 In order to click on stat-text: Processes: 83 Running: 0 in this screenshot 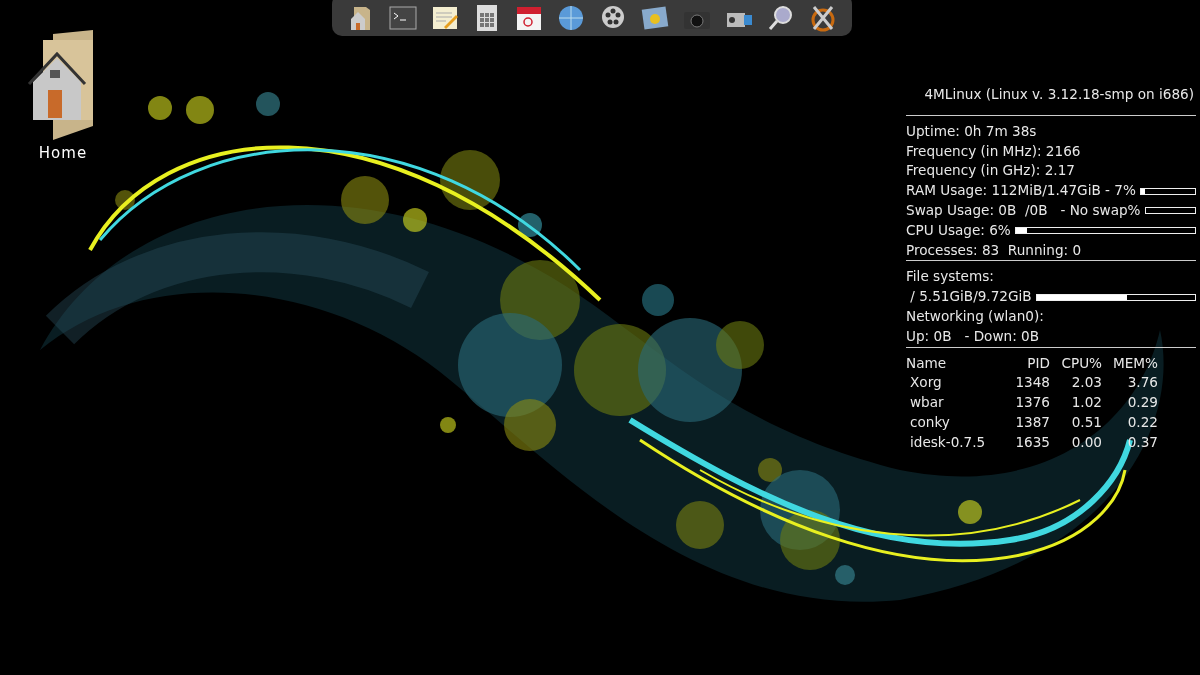, I will do `click(994, 250)`.